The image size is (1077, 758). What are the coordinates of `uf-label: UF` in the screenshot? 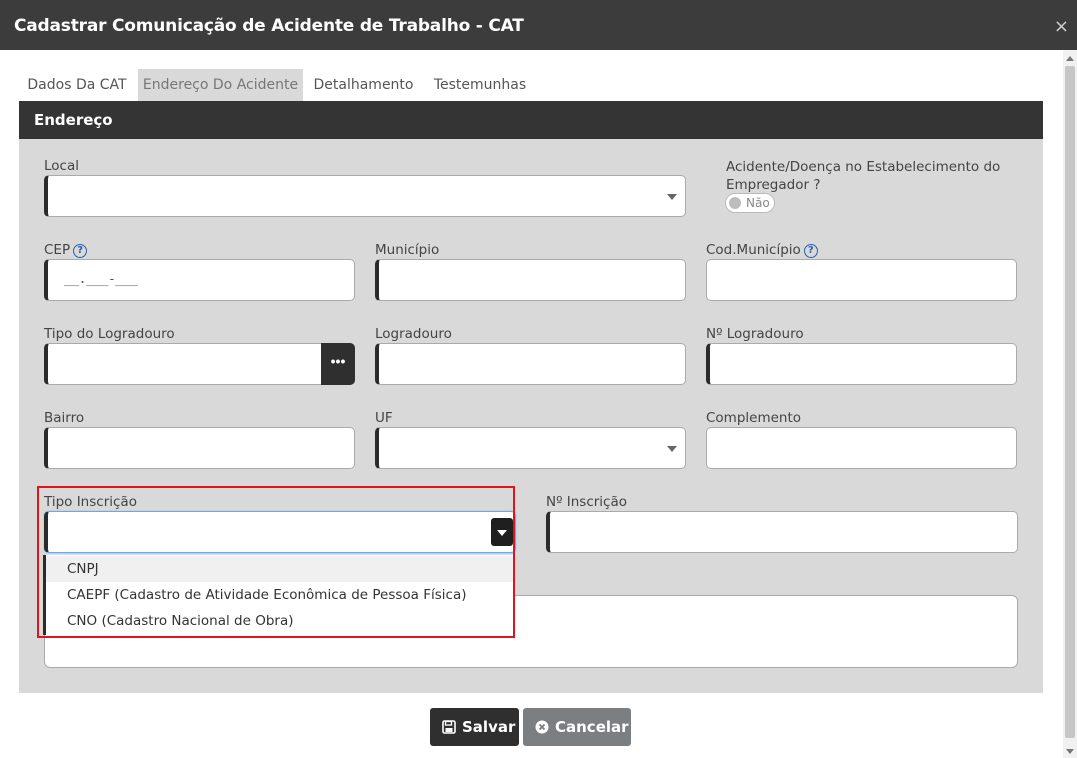 It's located at (384, 418).